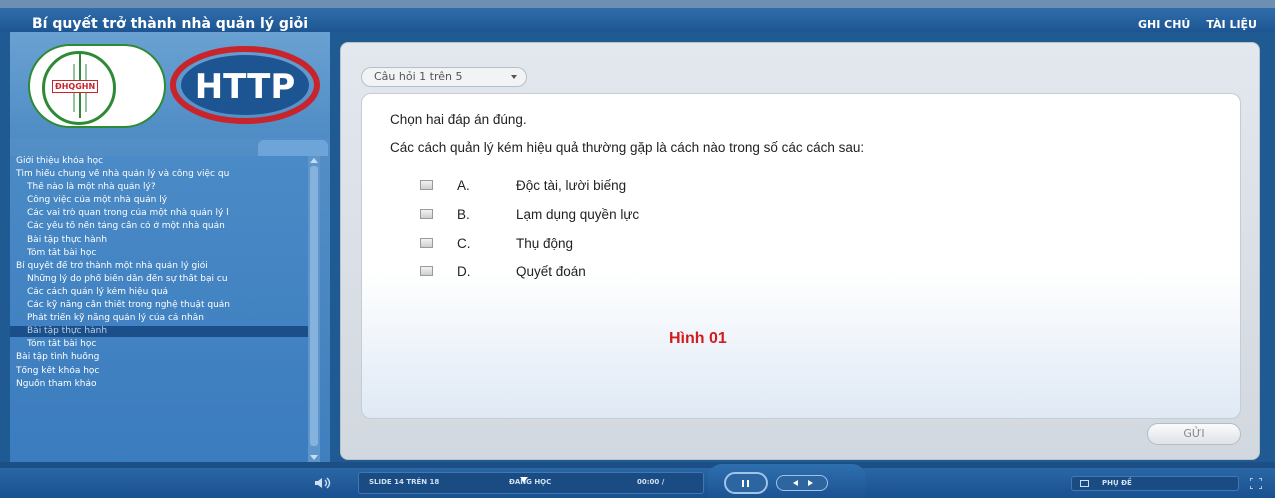 This screenshot has width=1275, height=498. I want to click on logo-tab, so click(293, 148).